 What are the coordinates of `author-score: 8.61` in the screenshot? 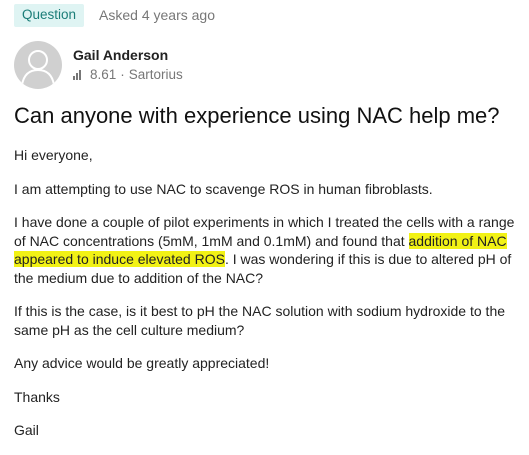 It's located at (103, 74).